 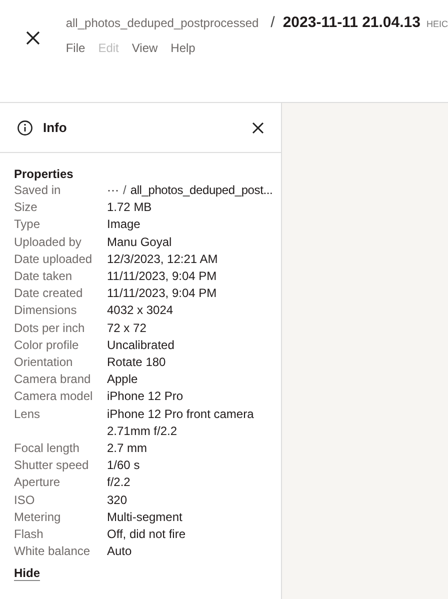 I want to click on property-label: Dimensions, so click(x=46, y=311).